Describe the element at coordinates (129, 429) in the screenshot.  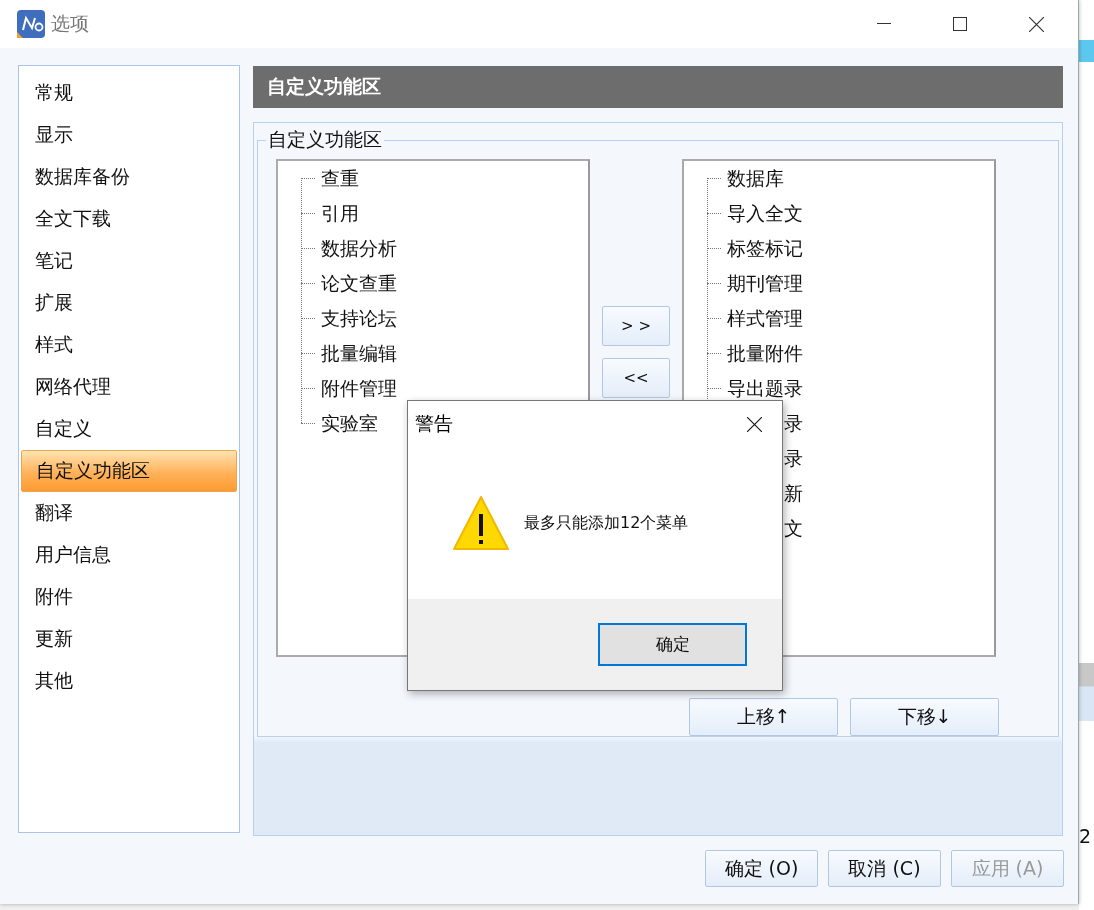
I see `sidebar-item: 自定义` at that location.